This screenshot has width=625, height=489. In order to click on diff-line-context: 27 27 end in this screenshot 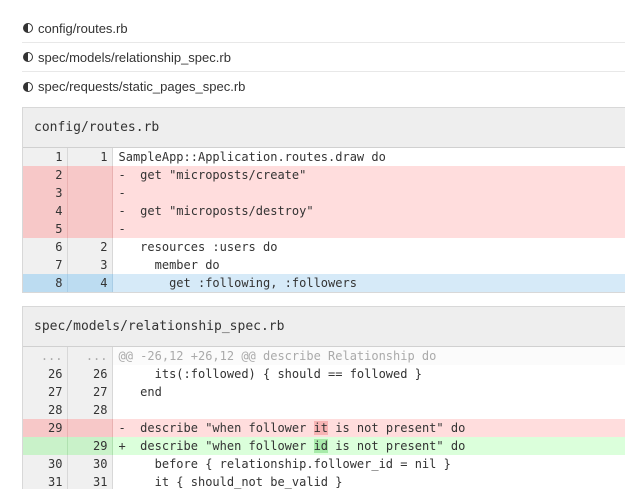, I will do `click(324, 392)`.